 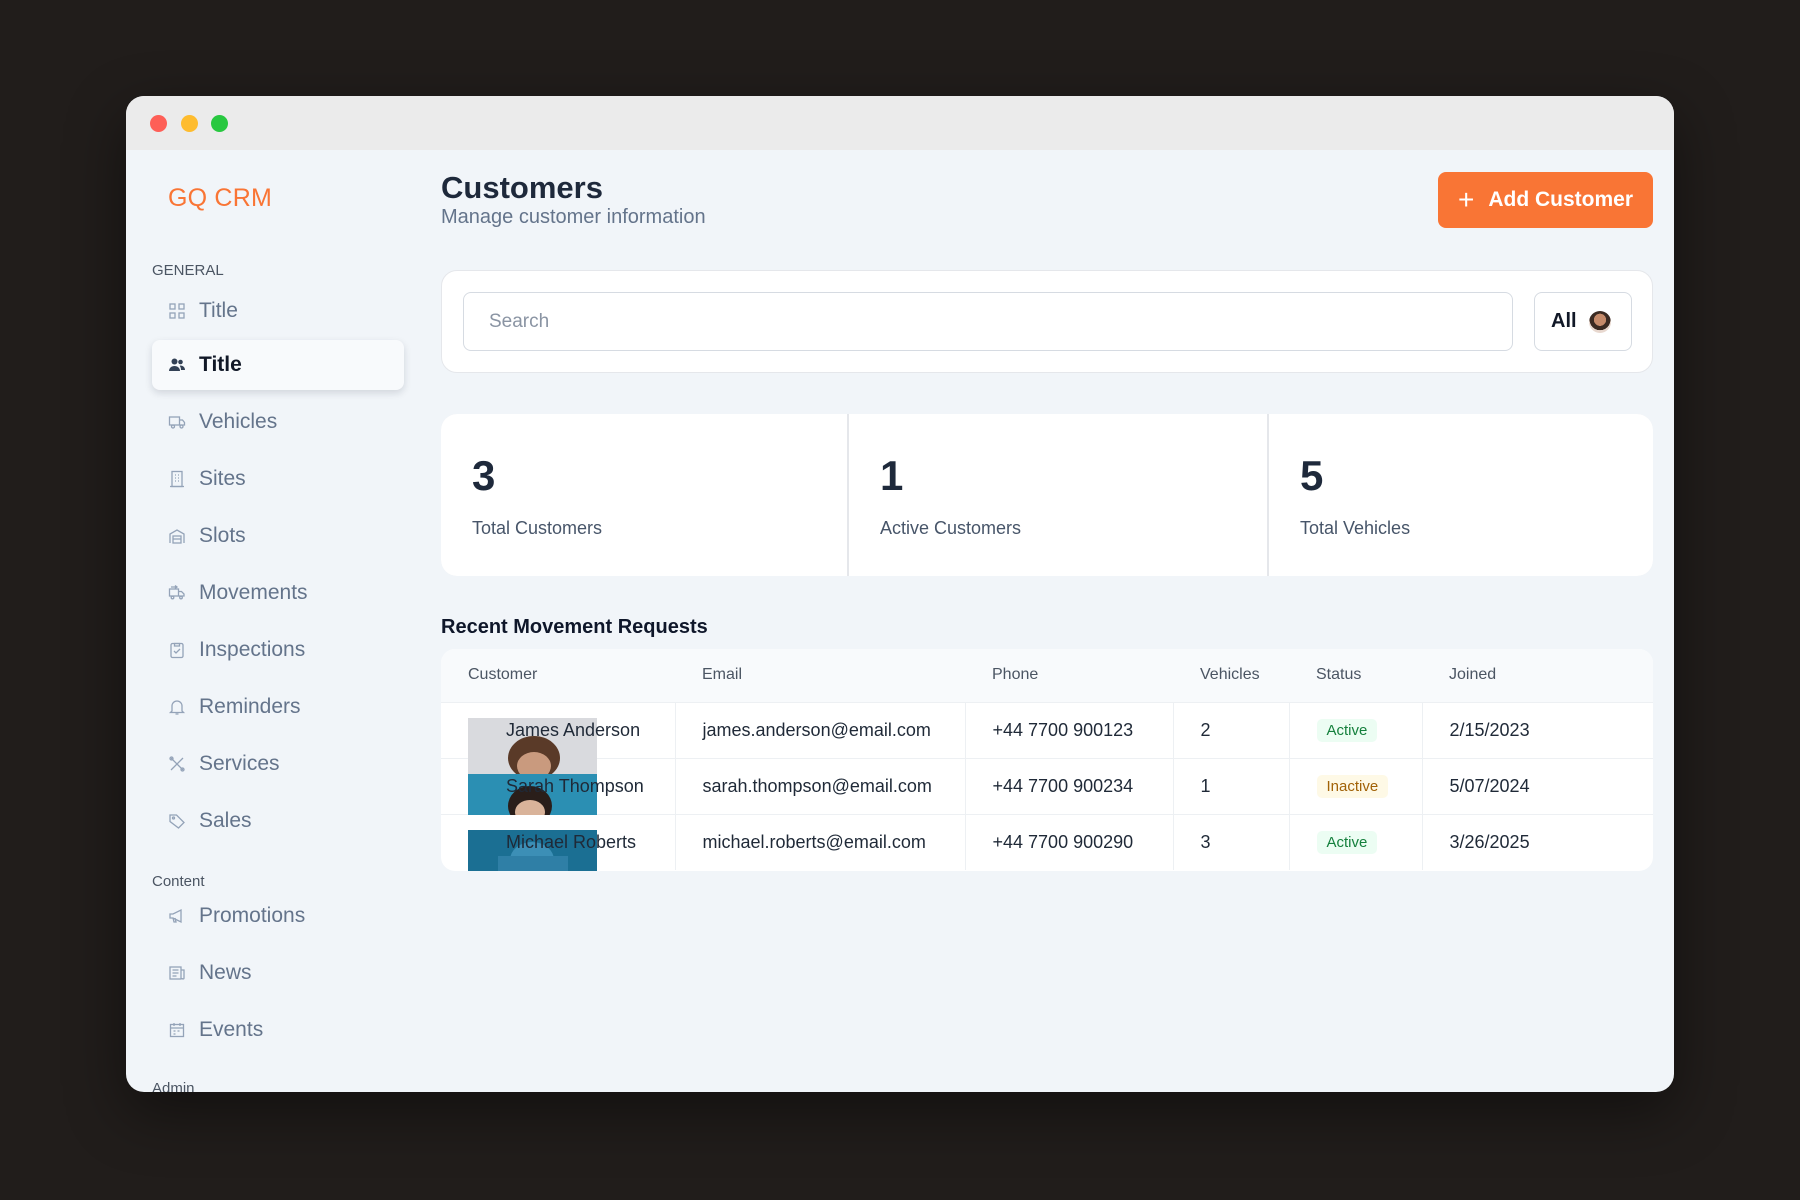 What do you see at coordinates (820, 675) in the screenshot?
I see `column-header-email: Email` at bounding box center [820, 675].